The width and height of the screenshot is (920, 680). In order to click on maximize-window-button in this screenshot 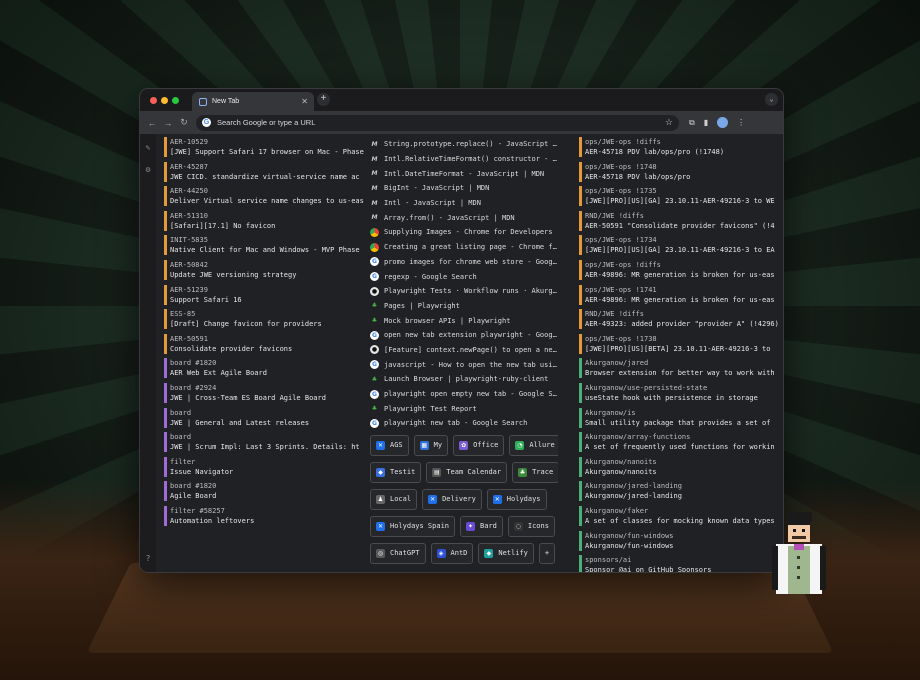, I will do `click(175, 100)`.